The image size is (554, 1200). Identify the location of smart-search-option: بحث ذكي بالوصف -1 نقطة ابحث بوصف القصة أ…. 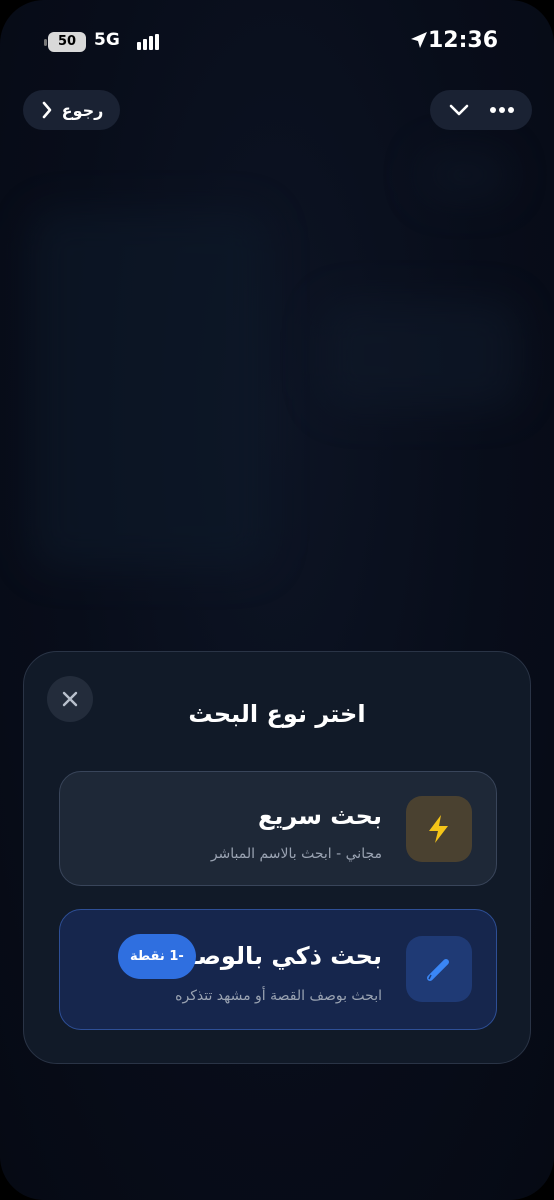
(278, 969).